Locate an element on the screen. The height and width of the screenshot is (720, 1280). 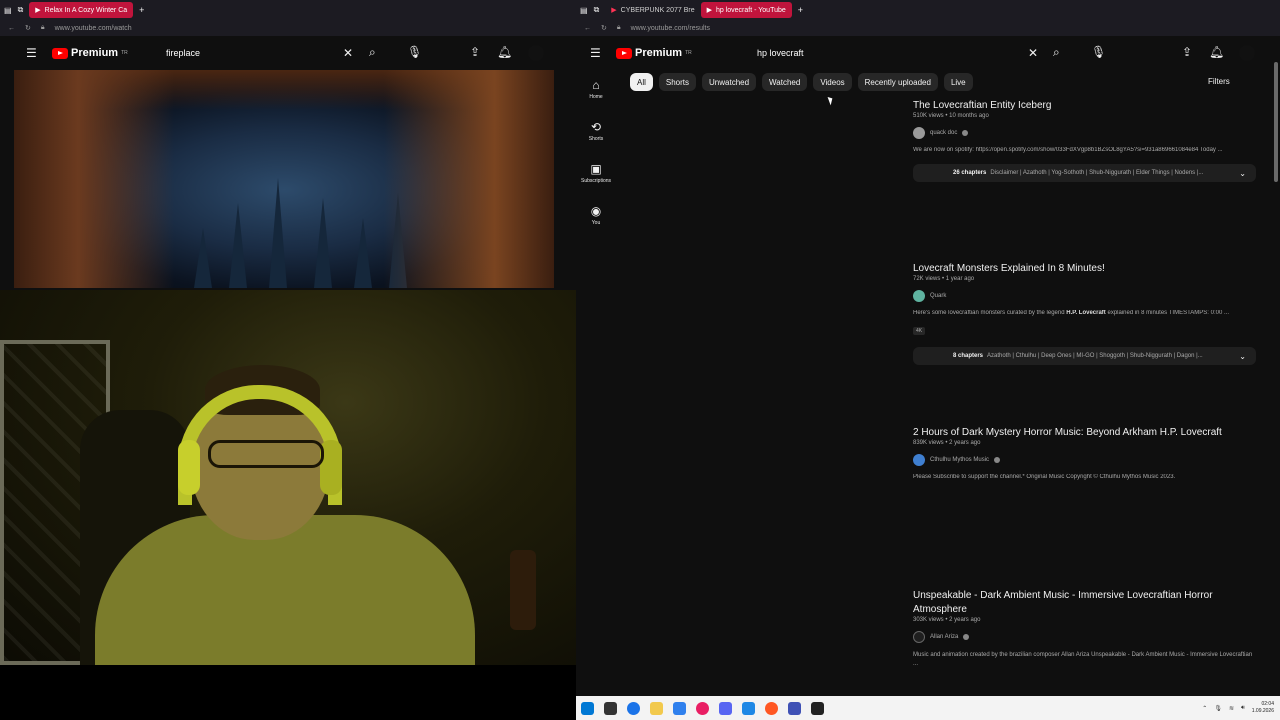
terminal-icon is located at coordinates (610, 708).